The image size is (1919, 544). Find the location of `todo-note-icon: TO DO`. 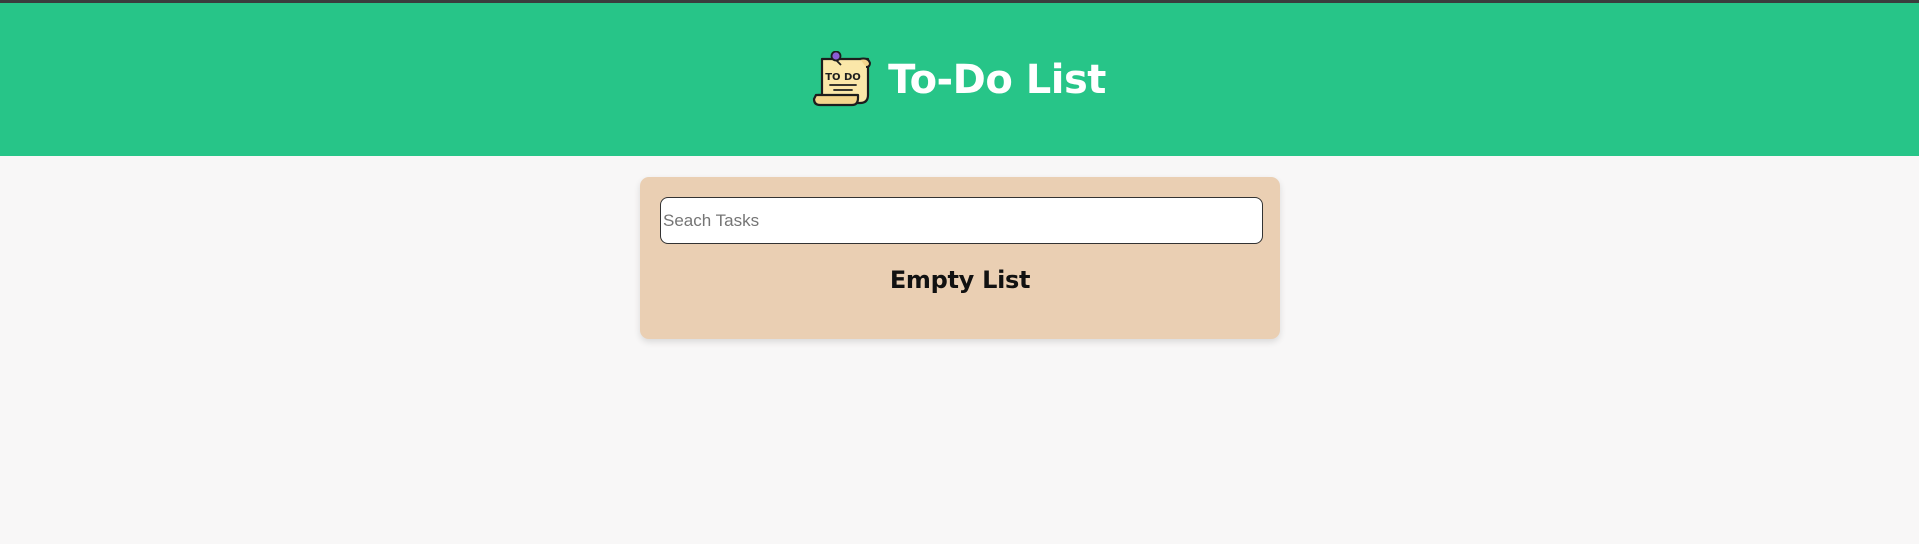

todo-note-icon: TO DO is located at coordinates (842, 78).